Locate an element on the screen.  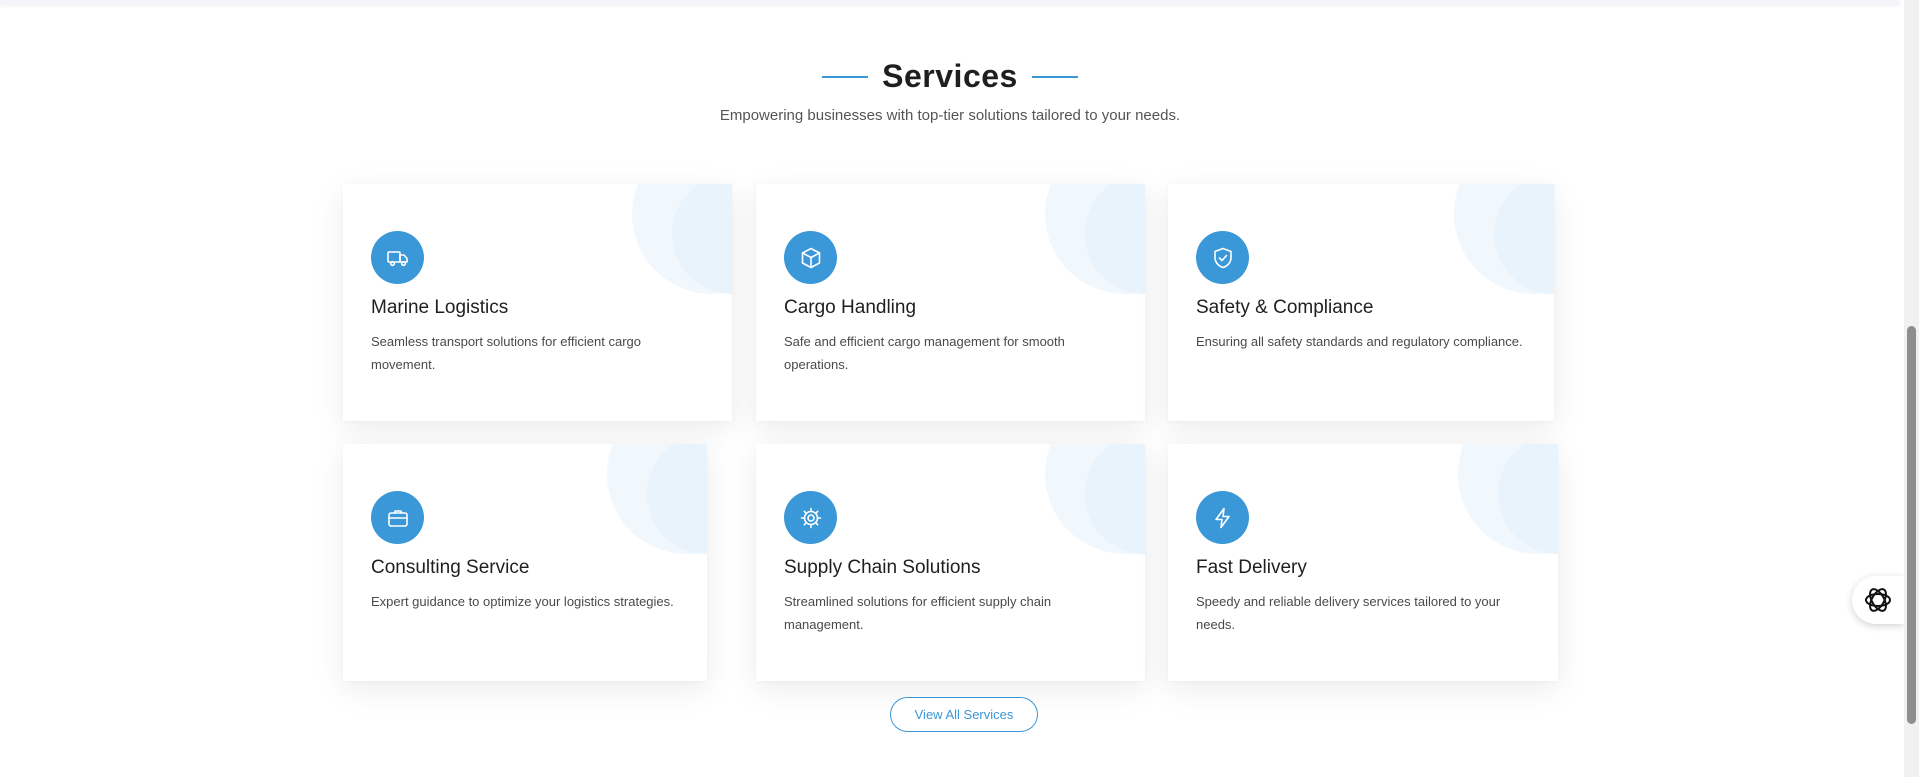
openai-logo-icon is located at coordinates (1878, 600).